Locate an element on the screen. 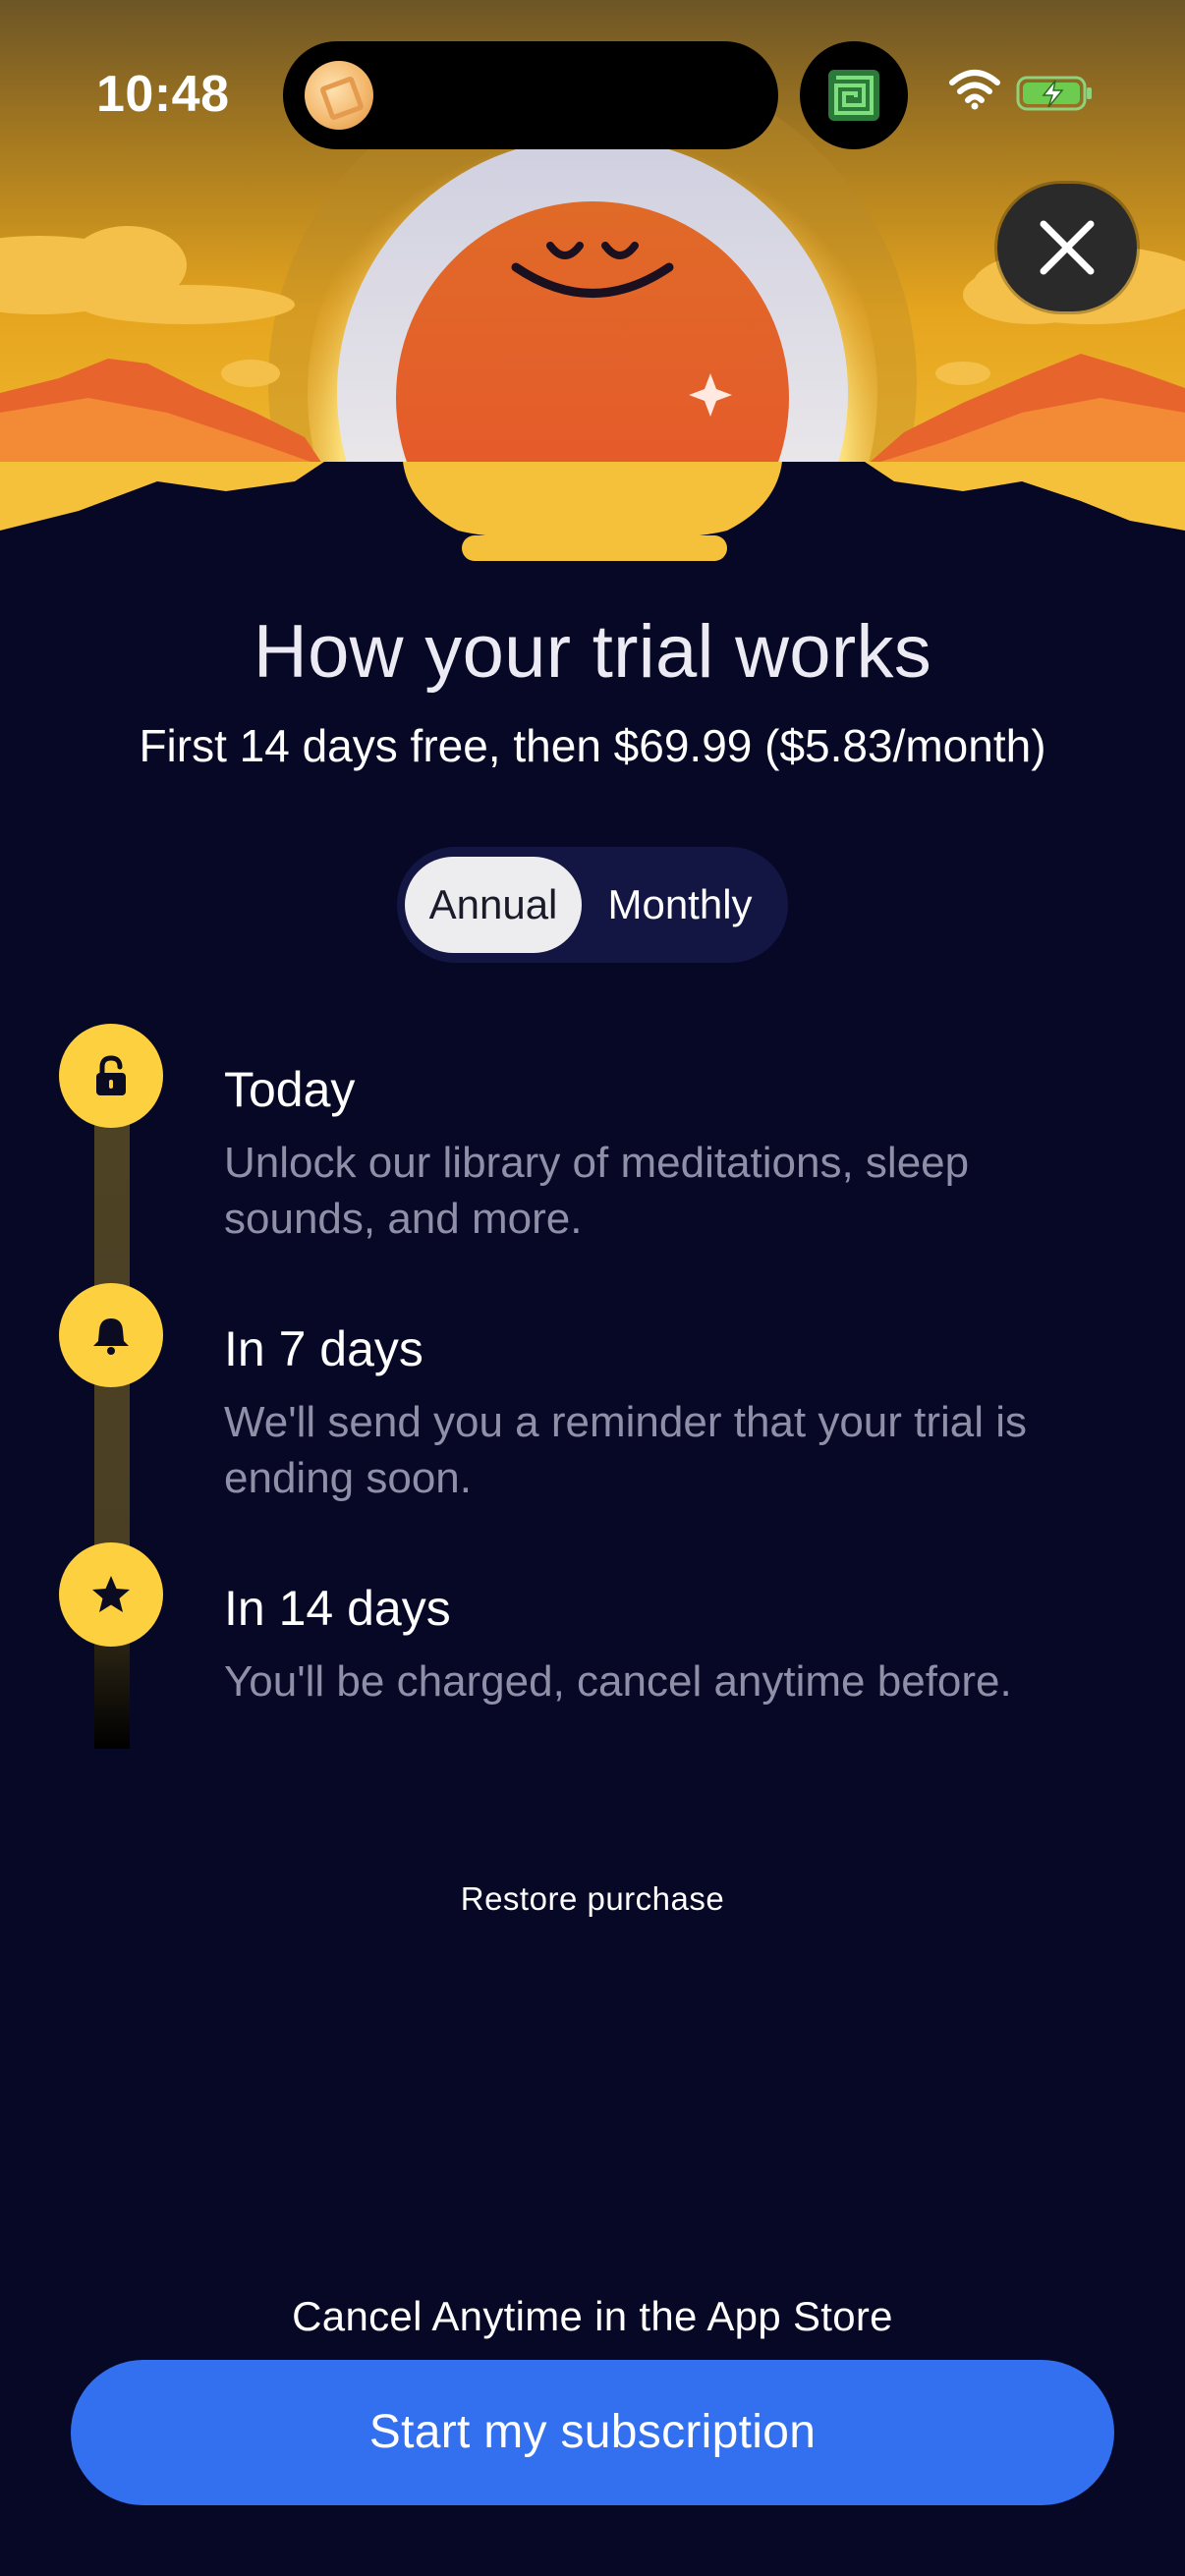 This screenshot has height=2576, width=1185. timeline-track is located at coordinates (112, 1415).